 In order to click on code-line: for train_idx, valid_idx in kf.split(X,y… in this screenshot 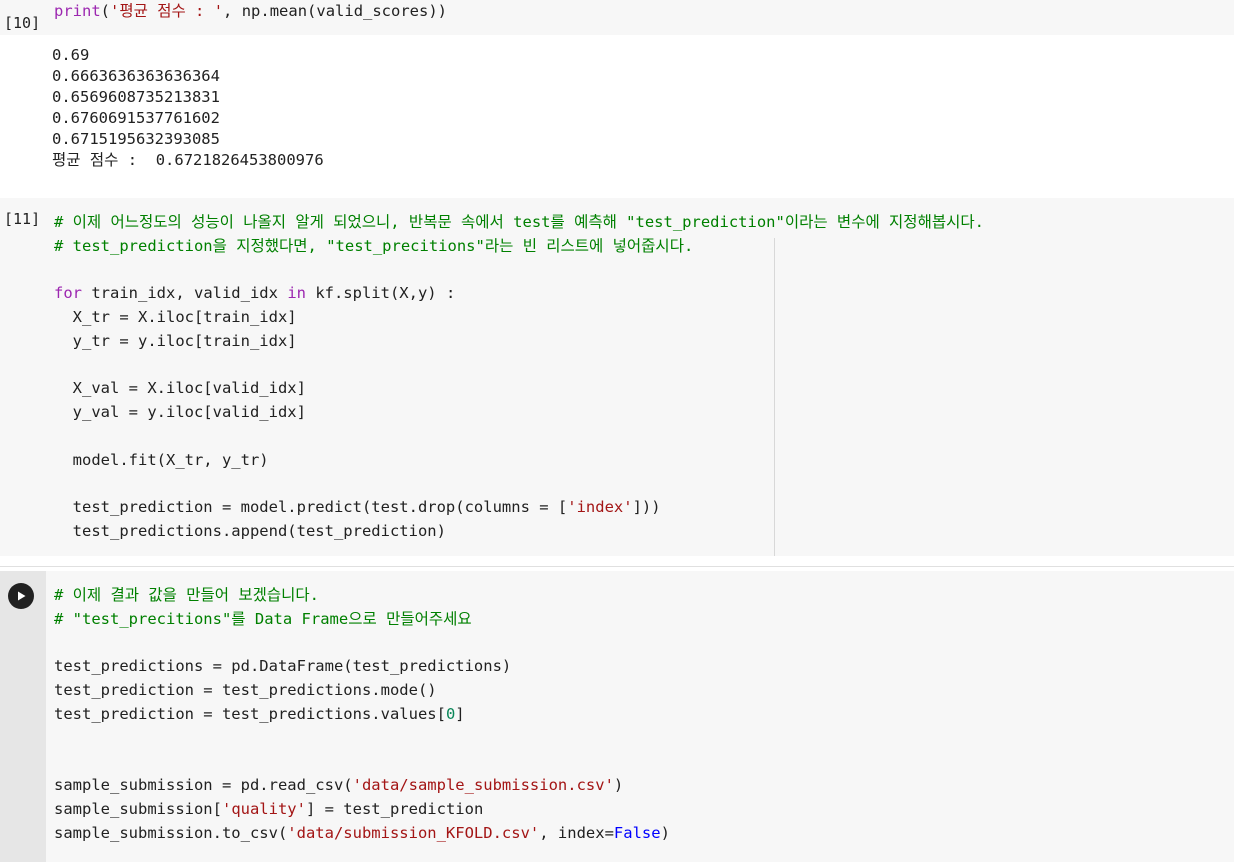, I will do `click(254, 293)`.